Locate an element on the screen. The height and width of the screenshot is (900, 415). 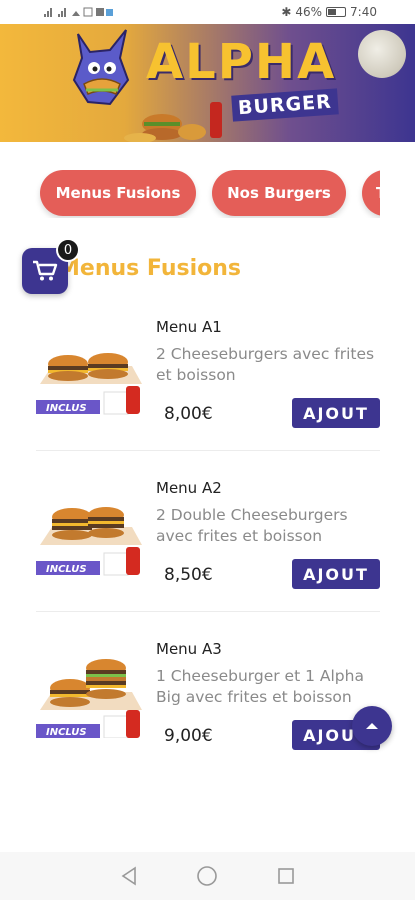
tab-next-category: T is located at coordinates (371, 193).